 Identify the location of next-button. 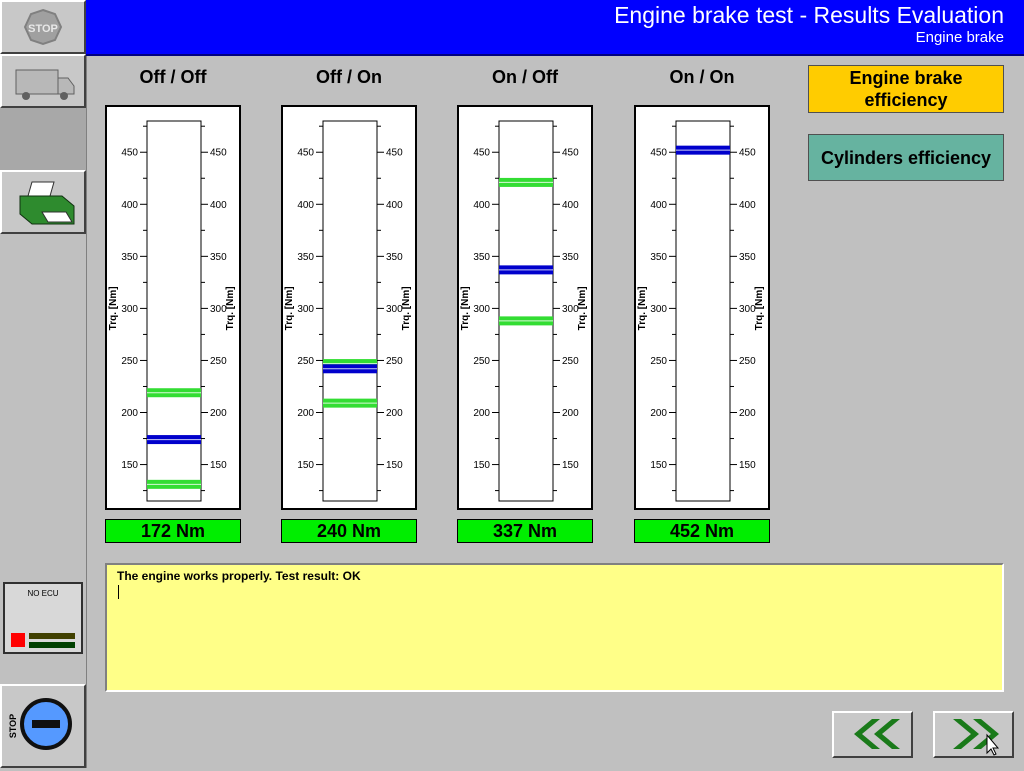
(973, 734).